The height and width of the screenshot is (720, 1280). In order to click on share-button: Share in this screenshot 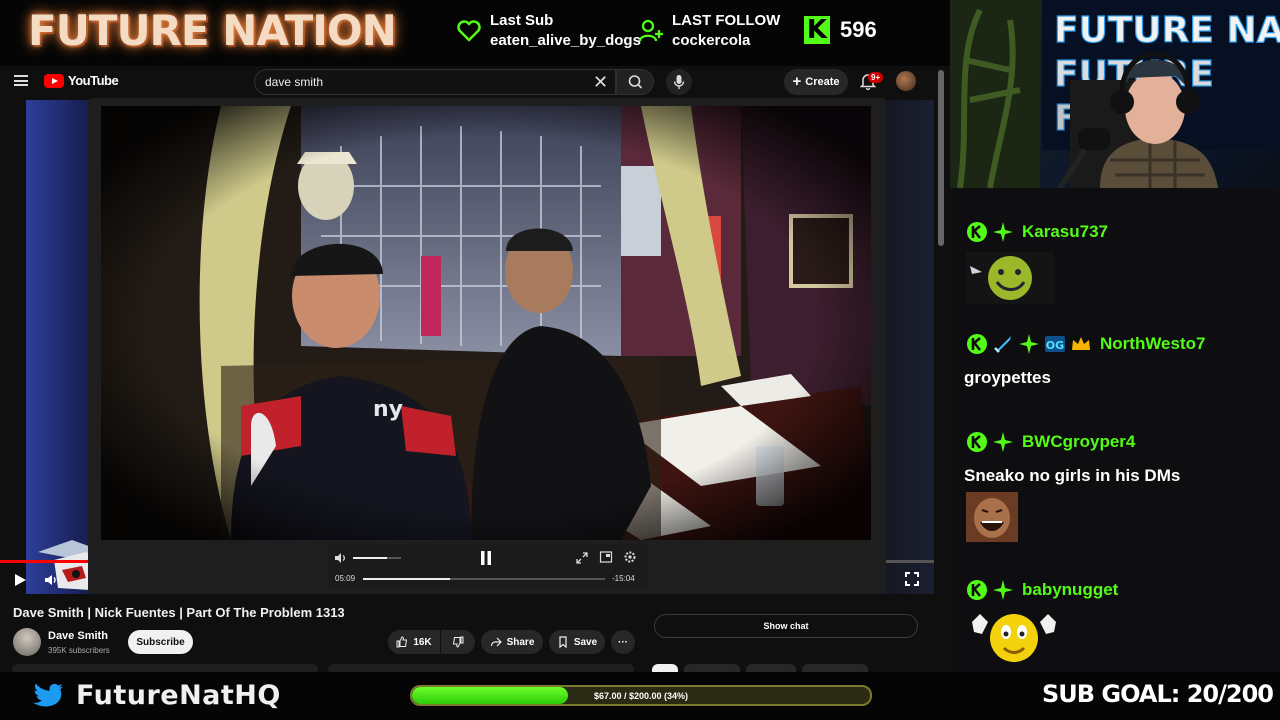, I will do `click(512, 642)`.